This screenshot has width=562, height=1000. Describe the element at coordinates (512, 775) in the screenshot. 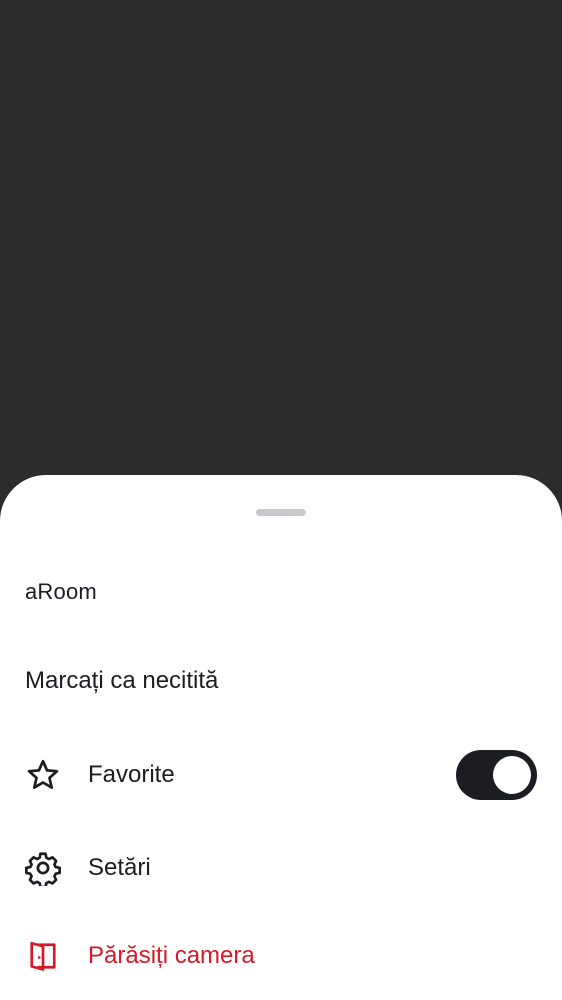

I see `toggle-knob` at that location.